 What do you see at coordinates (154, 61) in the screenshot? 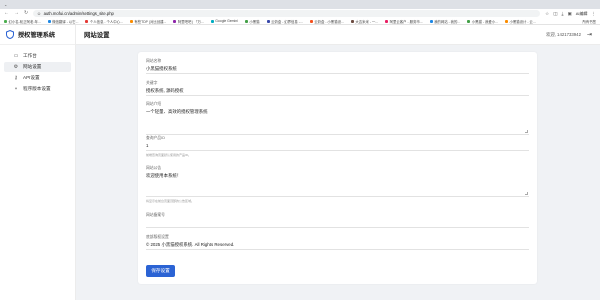
I see `site-name-label: 网站名称` at bounding box center [154, 61].